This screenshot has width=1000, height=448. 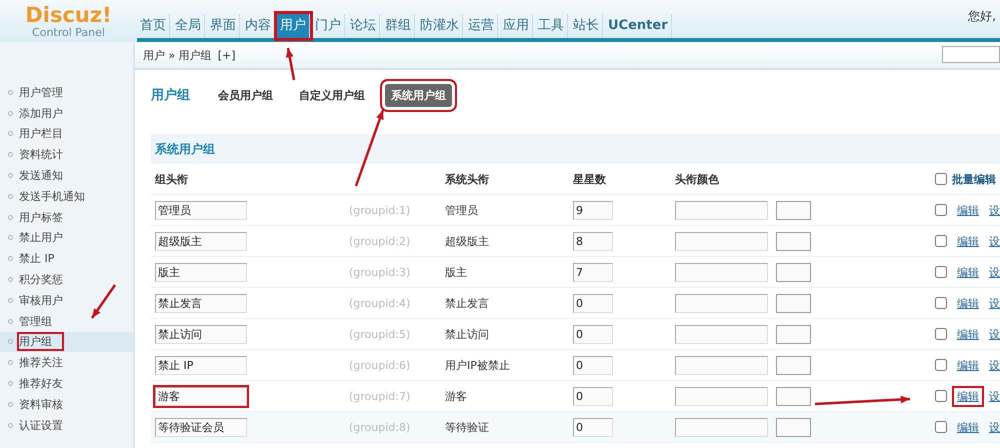 I want to click on sidebar-item: 资料统计, so click(x=66, y=155).